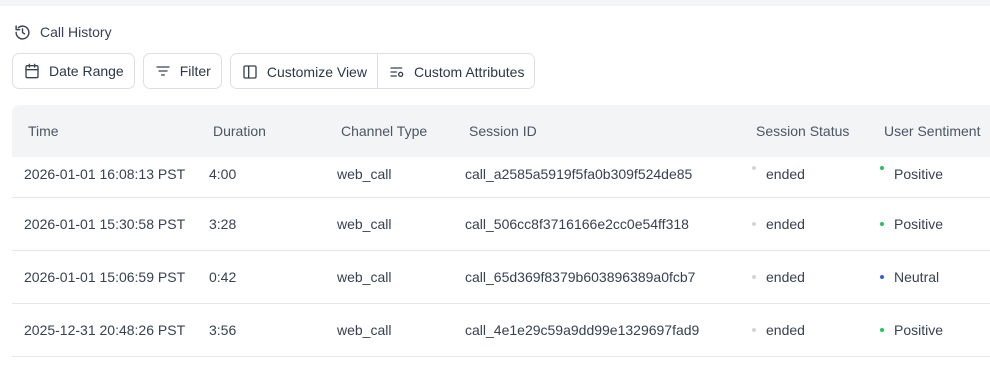  What do you see at coordinates (32, 71) in the screenshot?
I see `calendar-icon` at bounding box center [32, 71].